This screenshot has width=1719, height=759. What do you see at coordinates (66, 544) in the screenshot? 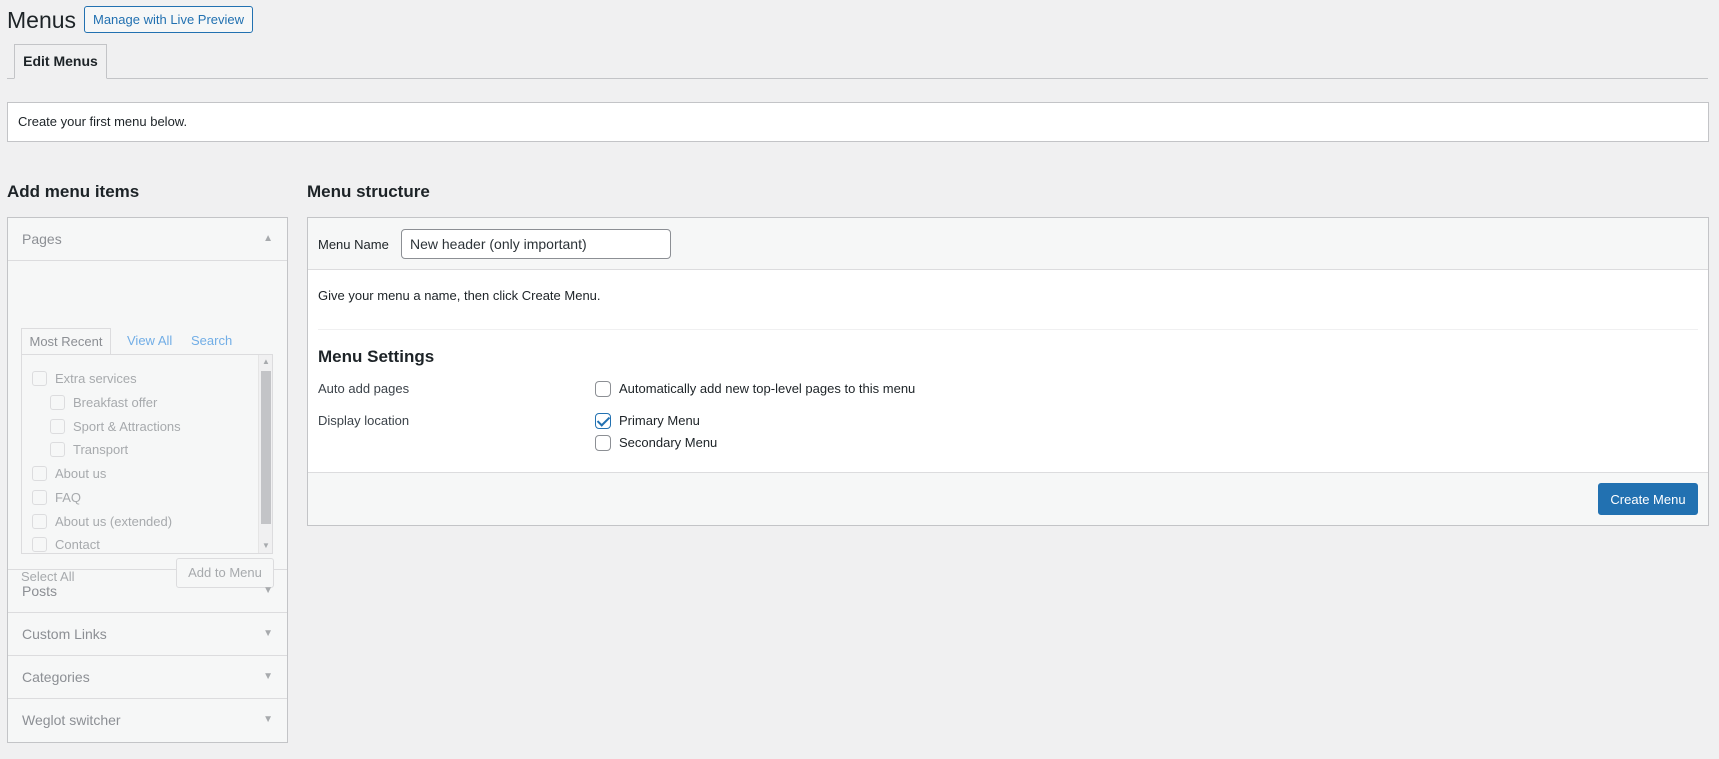
I see `list-item: Contact` at bounding box center [66, 544].